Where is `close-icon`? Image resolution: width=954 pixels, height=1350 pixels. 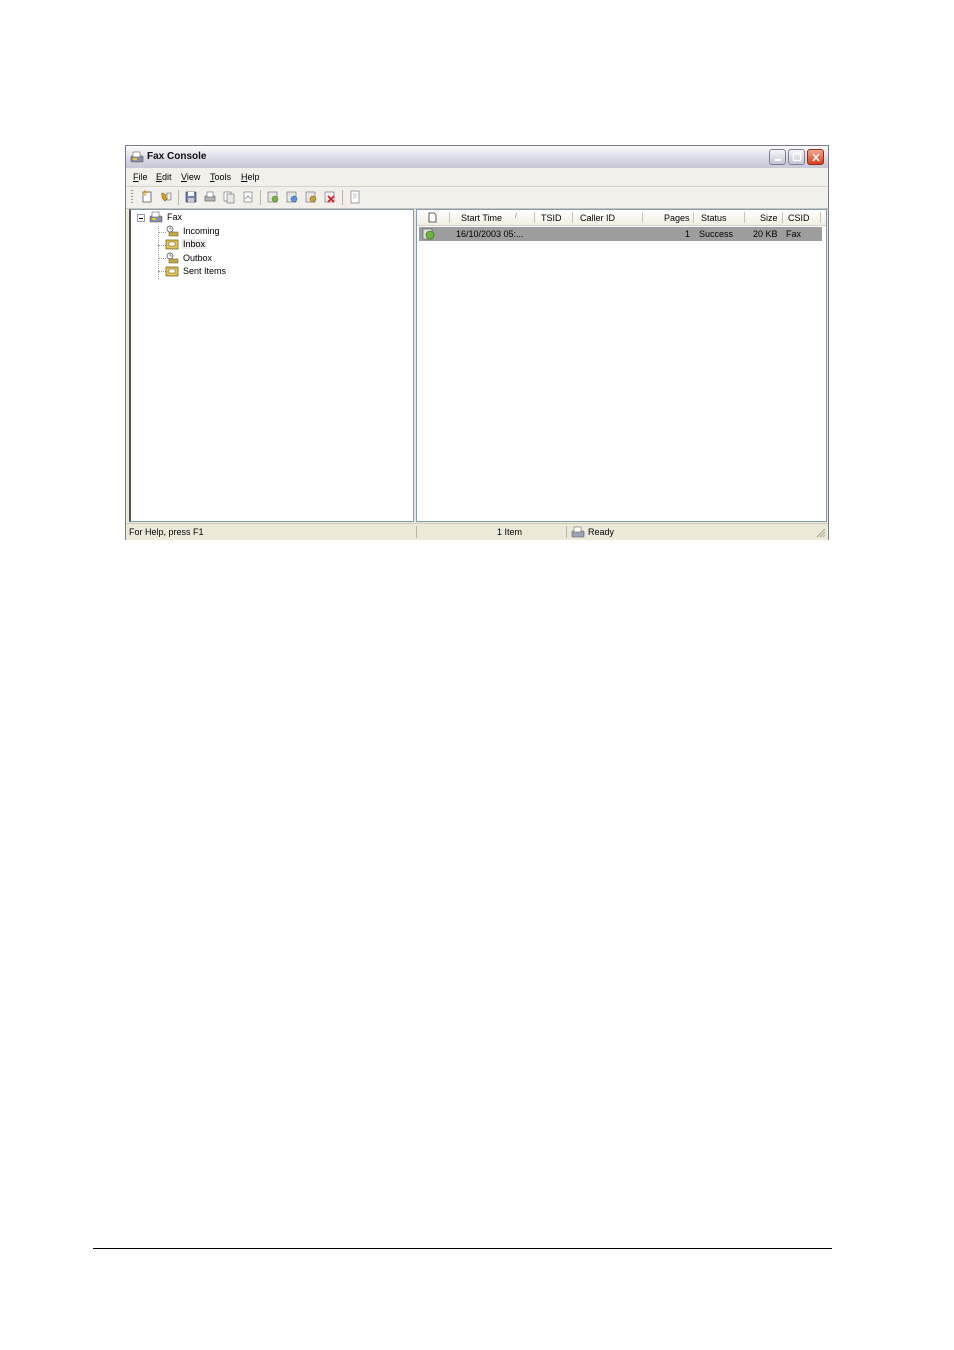 close-icon is located at coordinates (816, 157).